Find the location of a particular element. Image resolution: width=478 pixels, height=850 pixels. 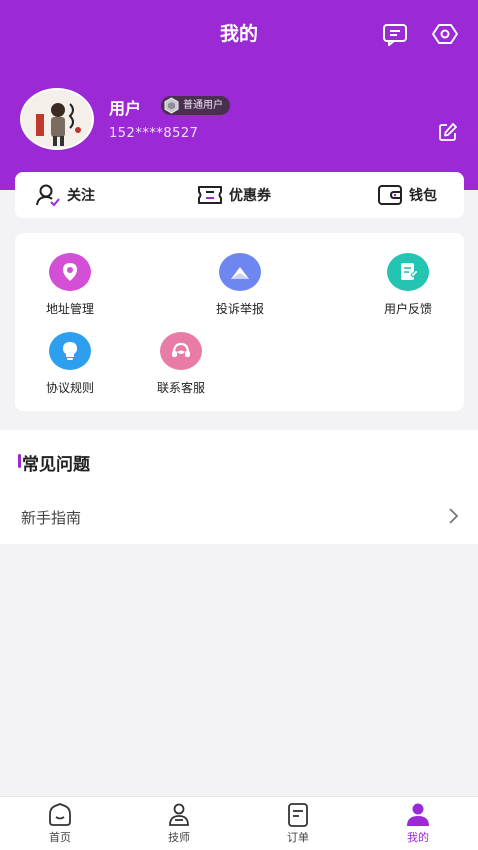

envelope-icon is located at coordinates (240, 273).